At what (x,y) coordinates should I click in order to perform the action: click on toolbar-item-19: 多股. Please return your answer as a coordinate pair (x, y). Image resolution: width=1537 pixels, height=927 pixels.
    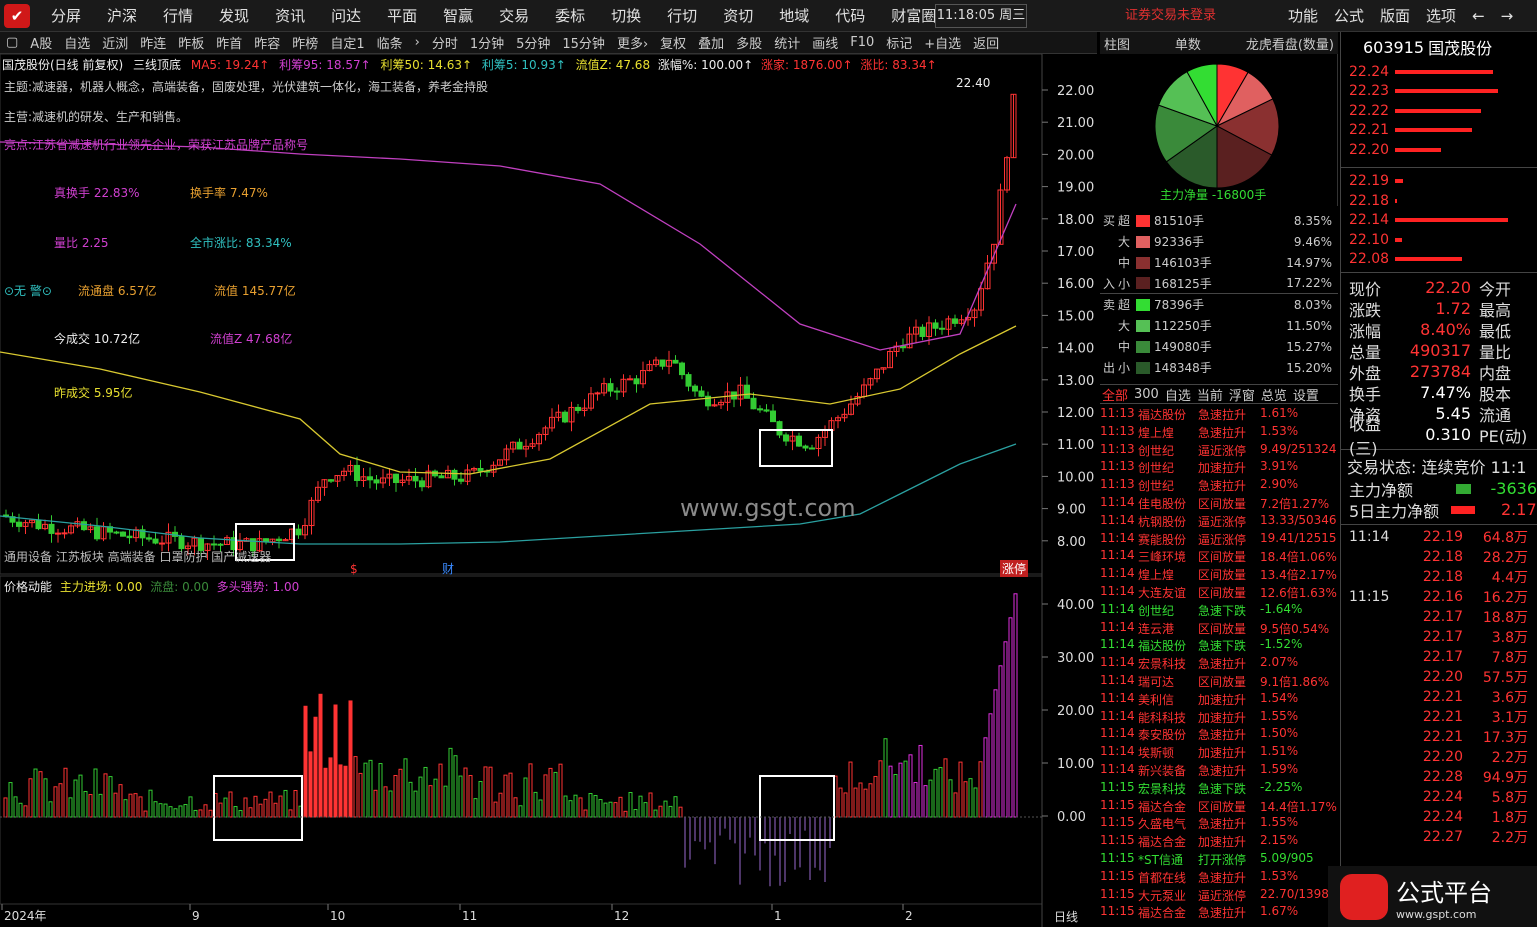
    Looking at the image, I should click on (749, 42).